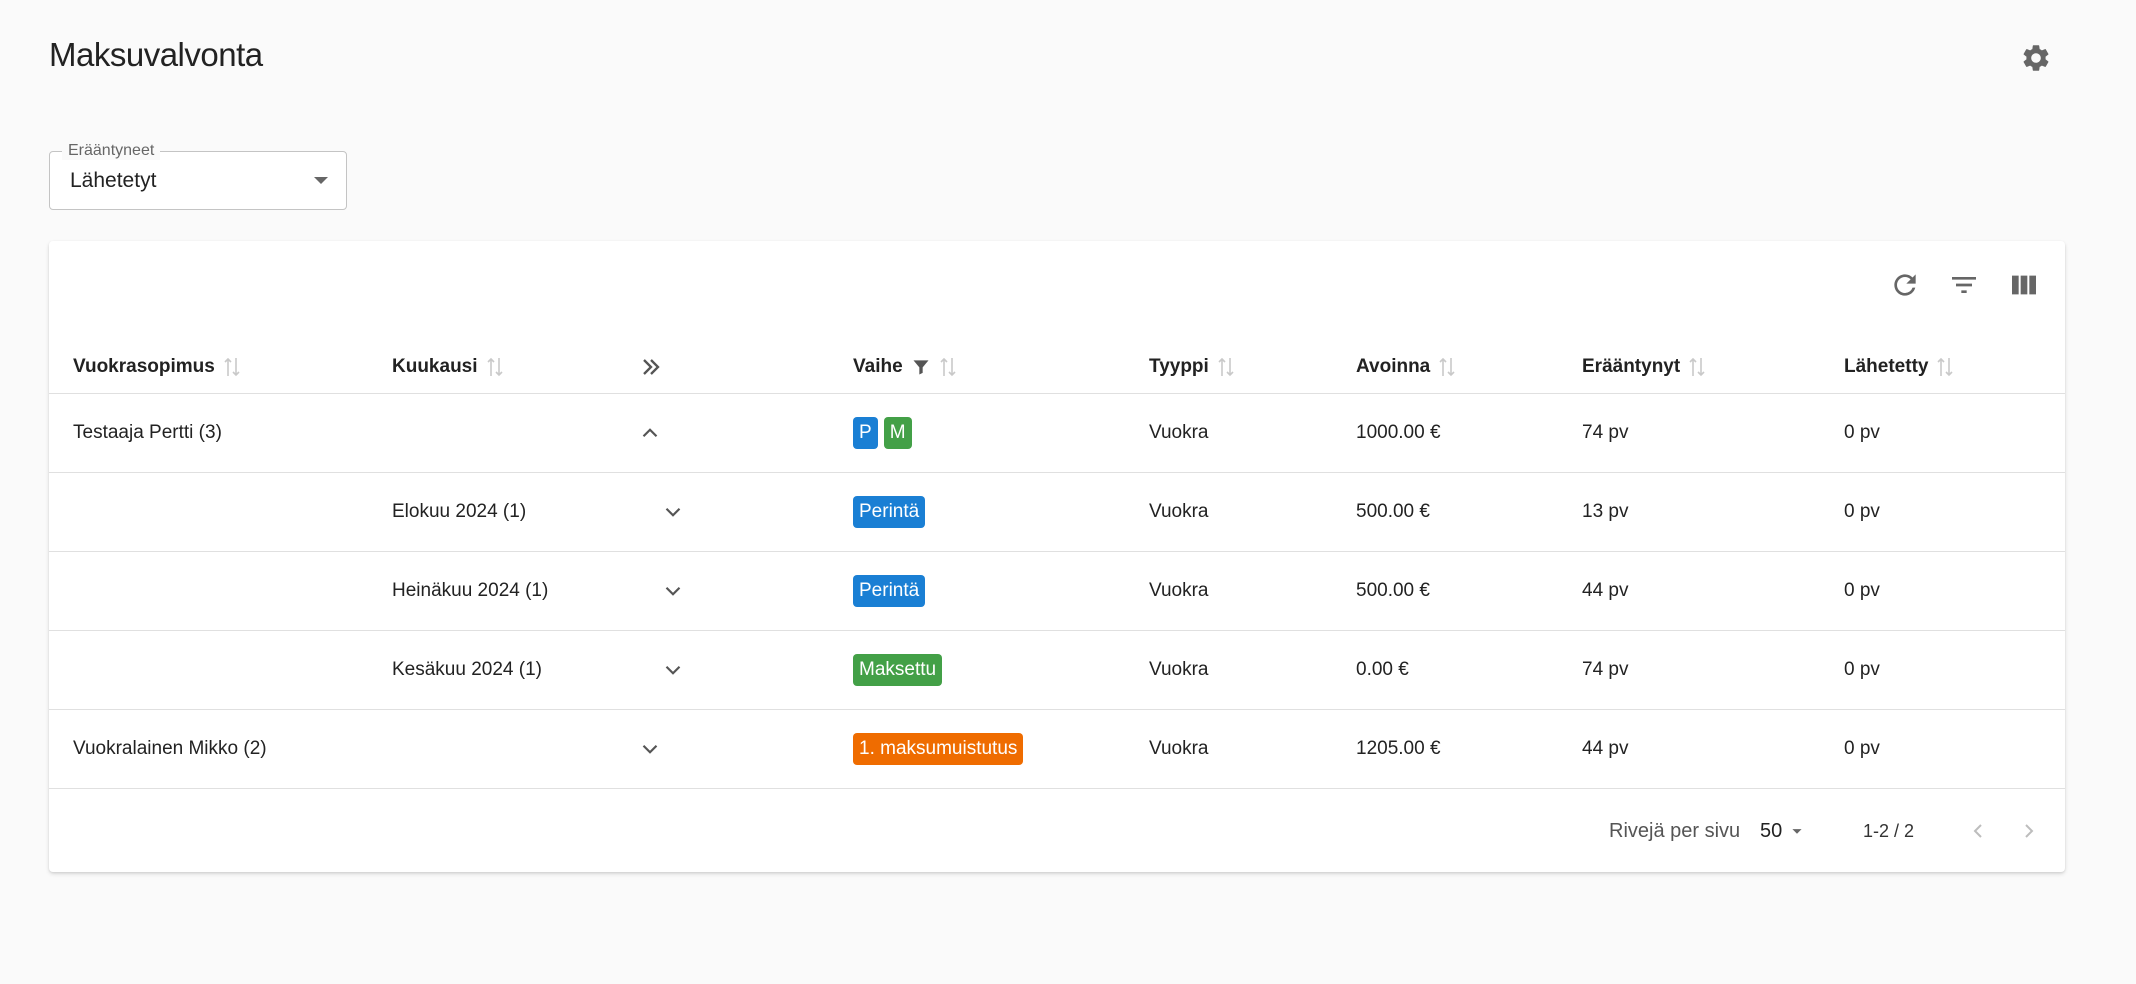 This screenshot has width=2136, height=984. What do you see at coordinates (147, 432) in the screenshot?
I see `cell-contract: Testaaja Pertti (3)` at bounding box center [147, 432].